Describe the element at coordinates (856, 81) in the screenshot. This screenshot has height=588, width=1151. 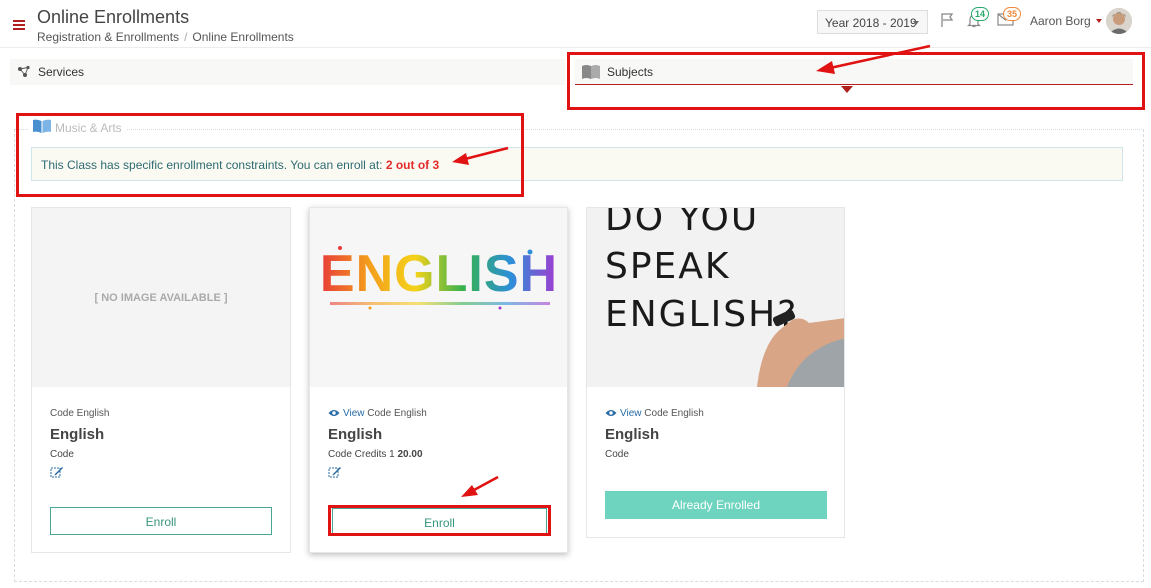
I see `annotation-box-subjects` at that location.